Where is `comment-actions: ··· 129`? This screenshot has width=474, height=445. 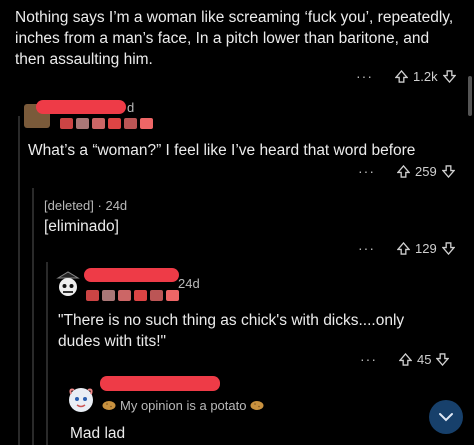
comment-actions: ··· 129 is located at coordinates (406, 248).